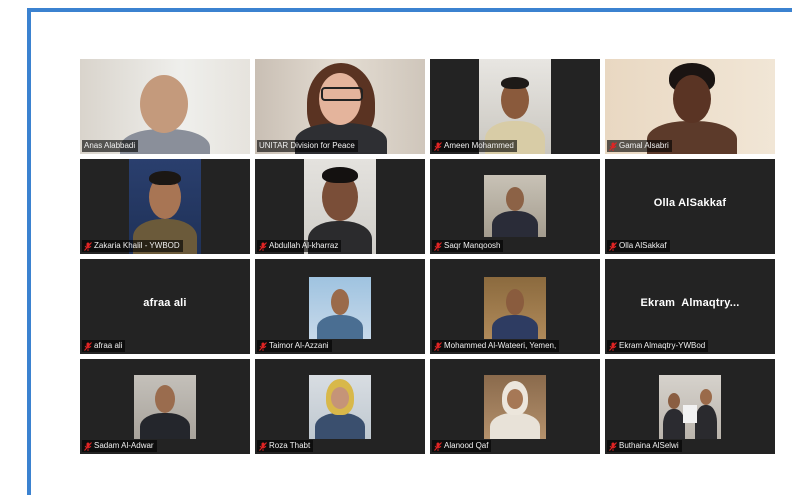 This screenshot has height=495, width=792. I want to click on participant-name: Olla AlSakkaf, so click(643, 245).